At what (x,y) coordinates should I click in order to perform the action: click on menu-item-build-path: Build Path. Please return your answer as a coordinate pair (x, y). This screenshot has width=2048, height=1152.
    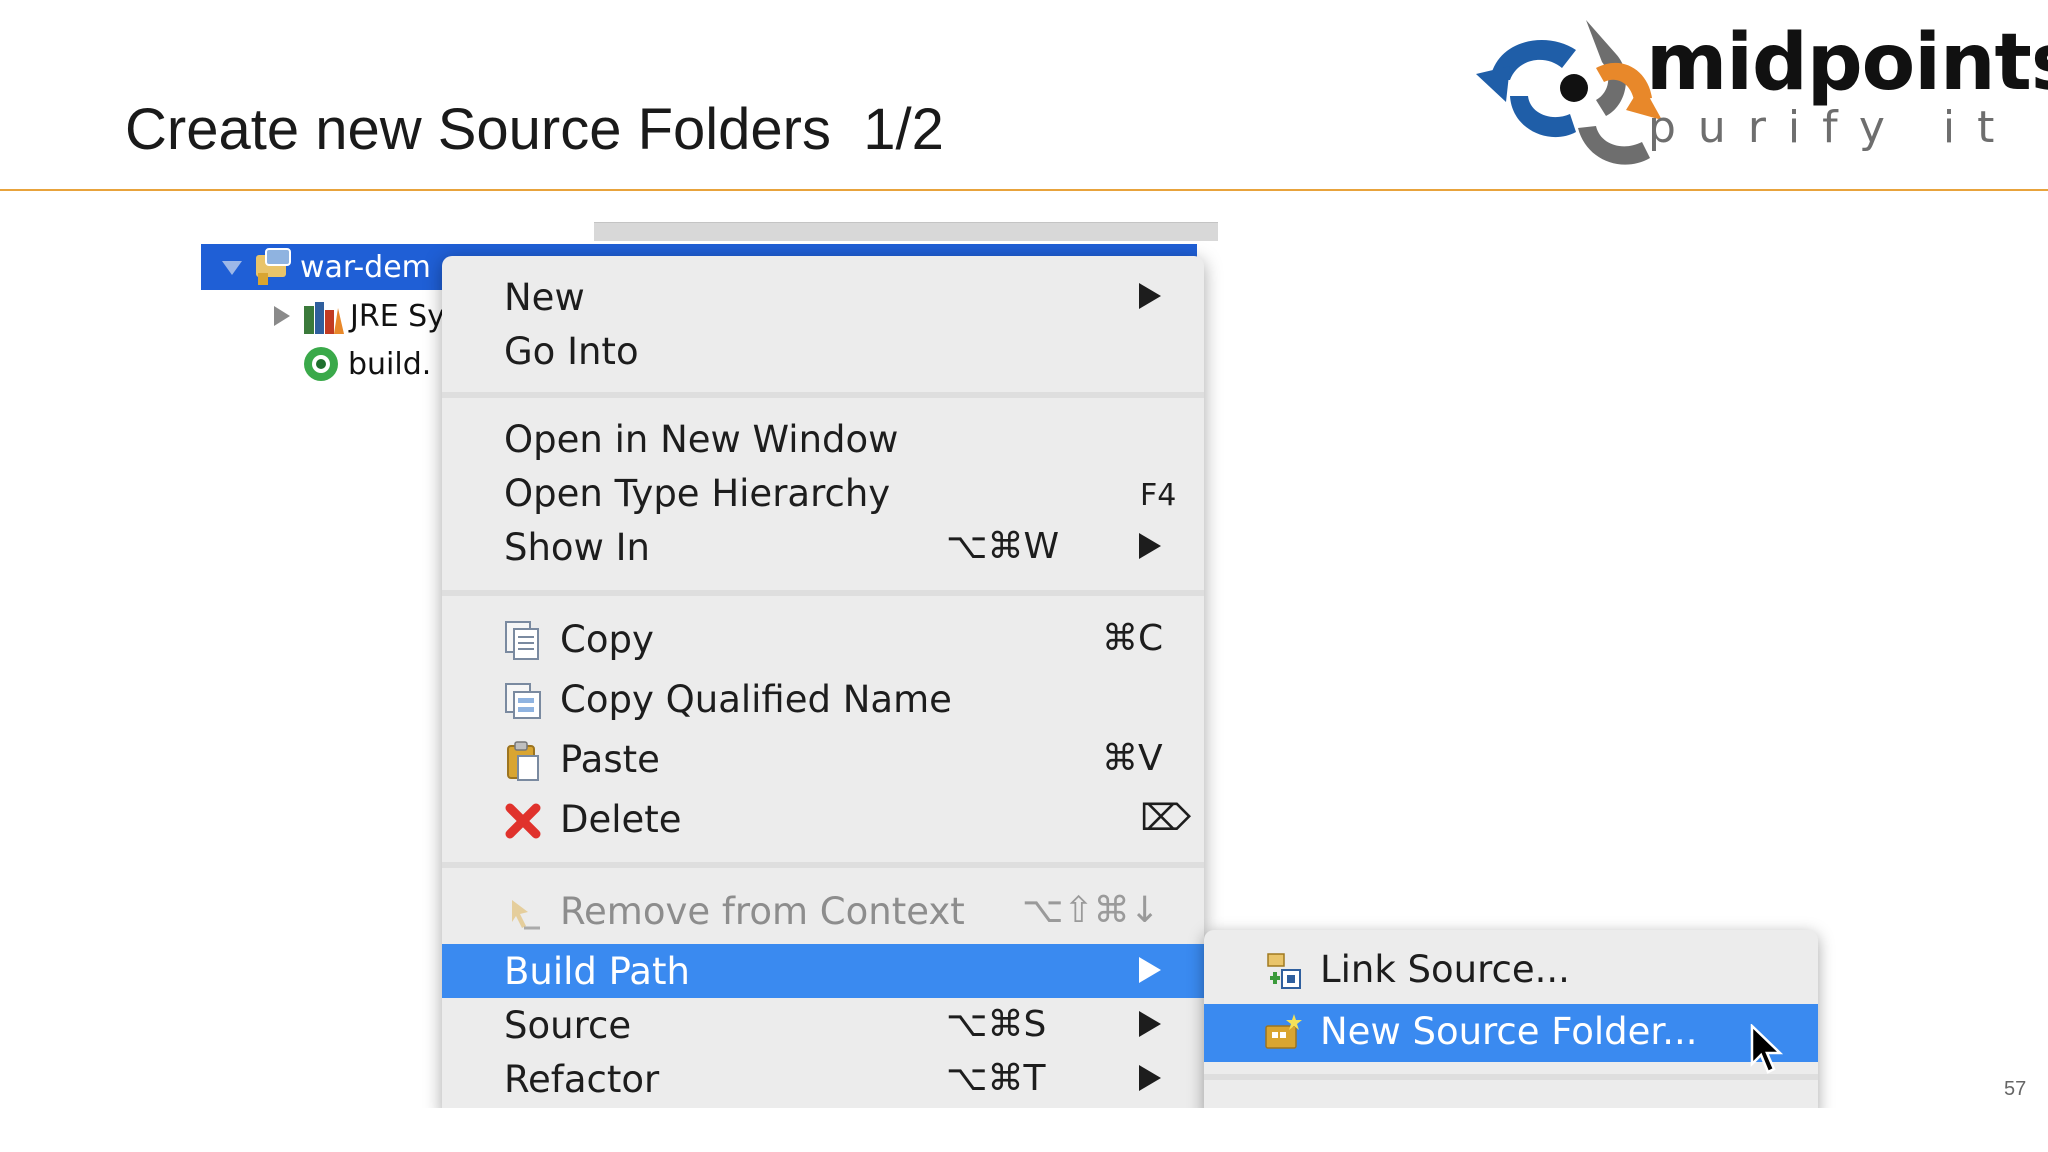
    Looking at the image, I should click on (823, 971).